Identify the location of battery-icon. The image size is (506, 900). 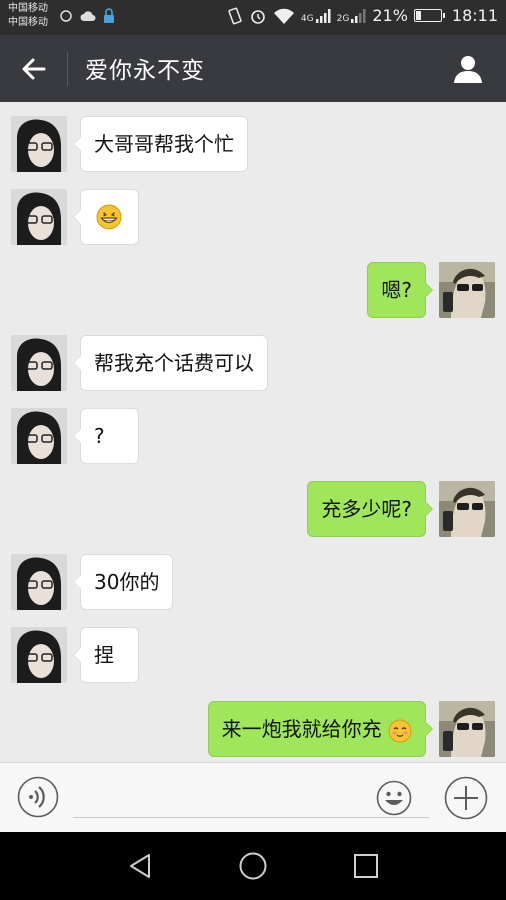
(429, 15).